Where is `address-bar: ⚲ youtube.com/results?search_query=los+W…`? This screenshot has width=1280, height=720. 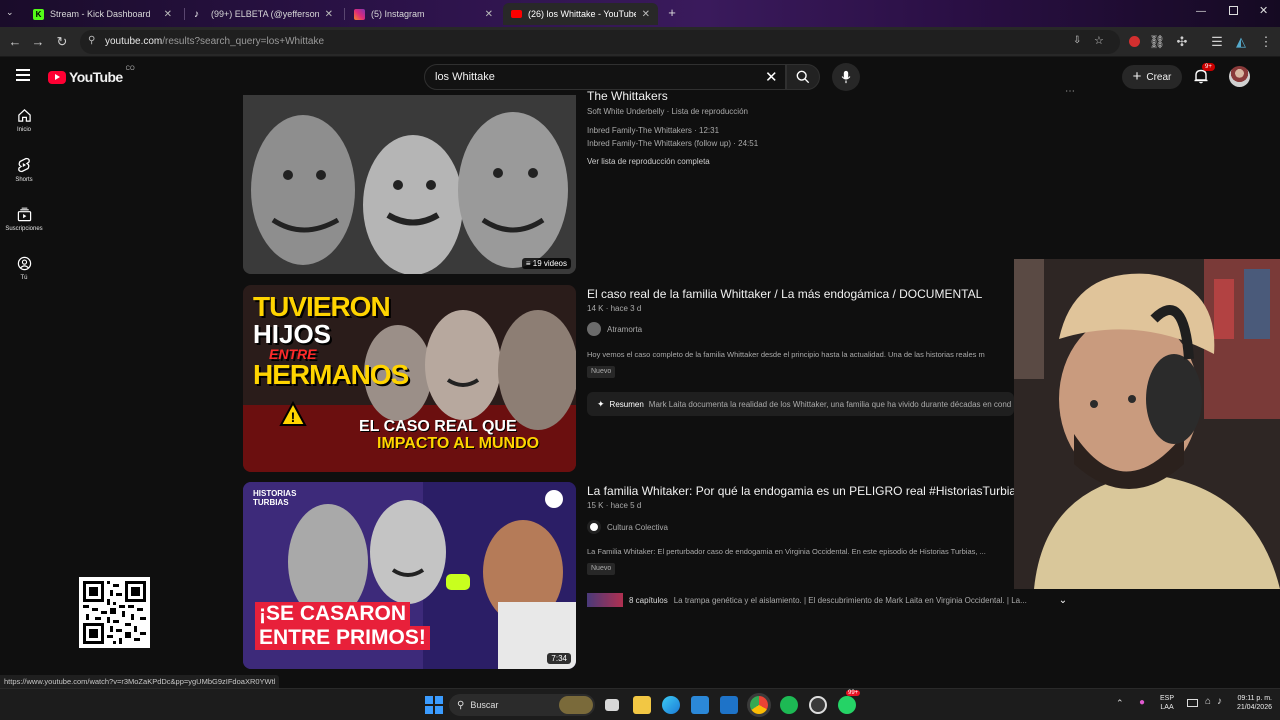
address-bar: ⚲ youtube.com/results?search_query=los+W… is located at coordinates (600, 42).